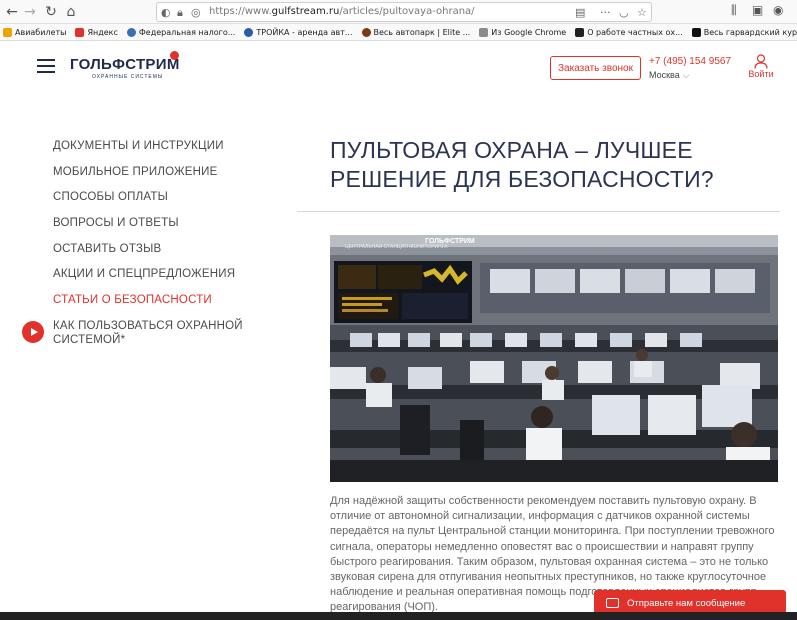 The image size is (797, 620). Describe the element at coordinates (71, 12) in the screenshot. I see `home-icon: ⌂` at that location.